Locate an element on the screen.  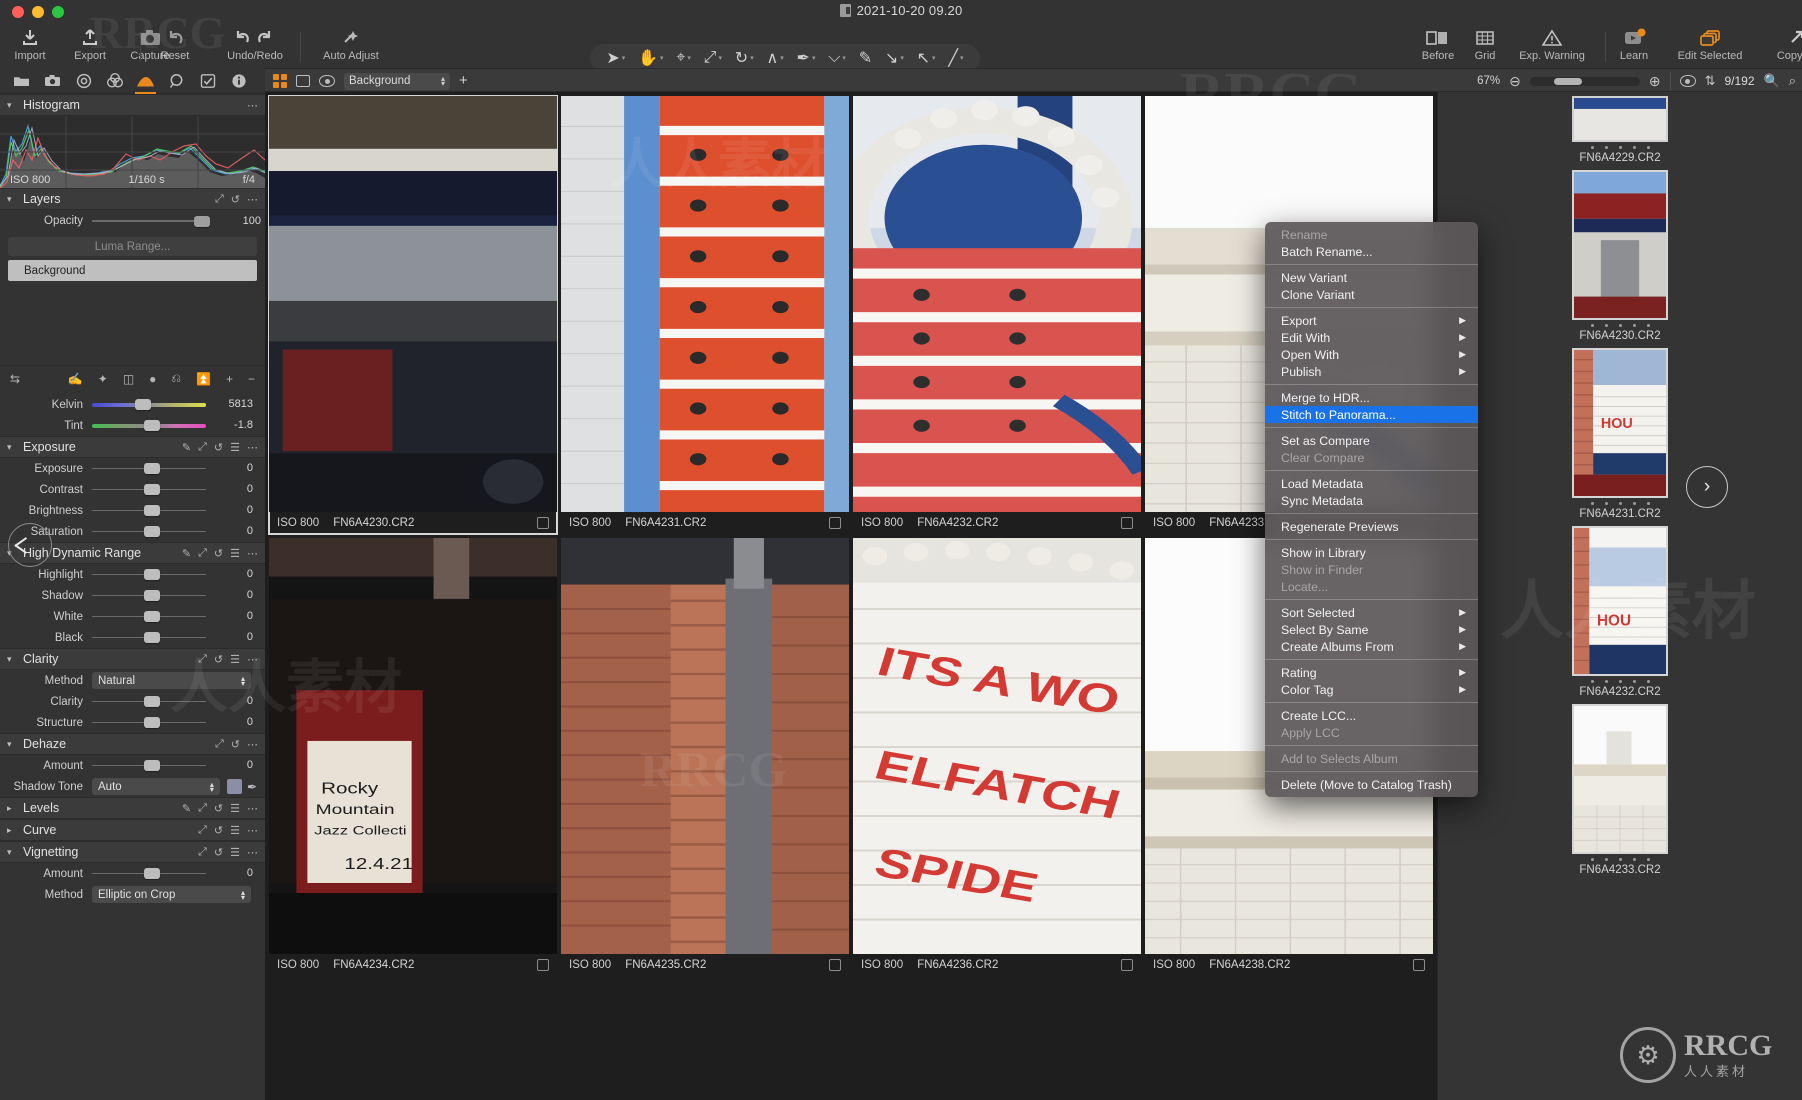
histogram-actions: ⋯ is located at coordinates (252, 105).